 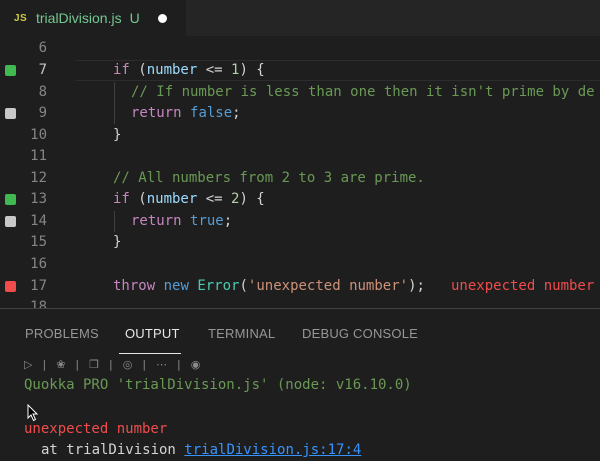 What do you see at coordinates (134, 18) in the screenshot?
I see `git-untracked-badge: U` at bounding box center [134, 18].